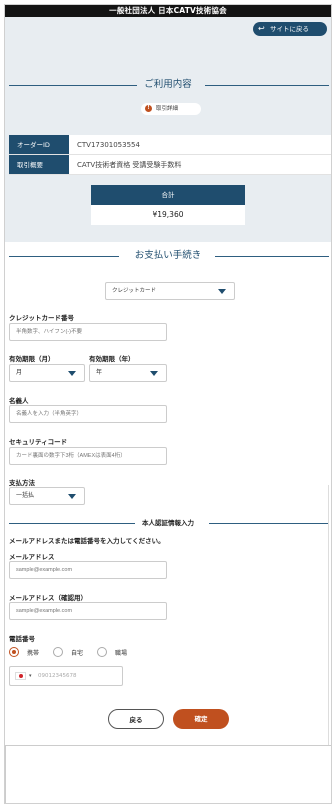 The width and height of the screenshot is (336, 808). Describe the element at coordinates (32, 557) in the screenshot. I see `email-label: メールアドレス` at that location.